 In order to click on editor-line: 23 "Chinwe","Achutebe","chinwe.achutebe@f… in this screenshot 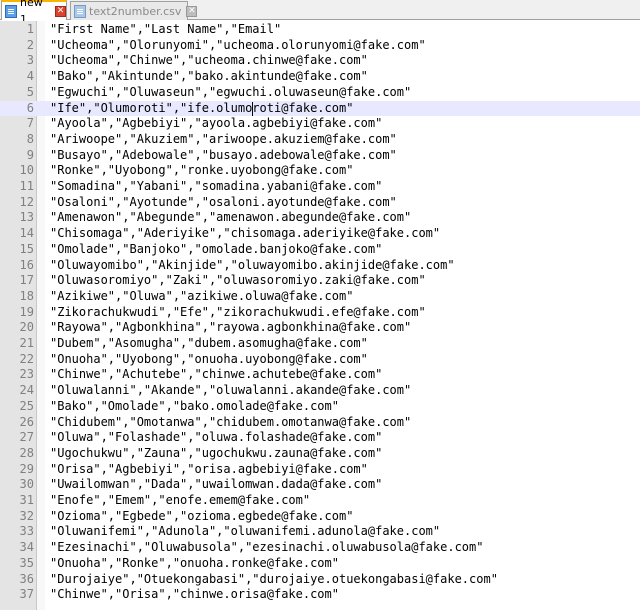, I will do `click(320, 375)`.